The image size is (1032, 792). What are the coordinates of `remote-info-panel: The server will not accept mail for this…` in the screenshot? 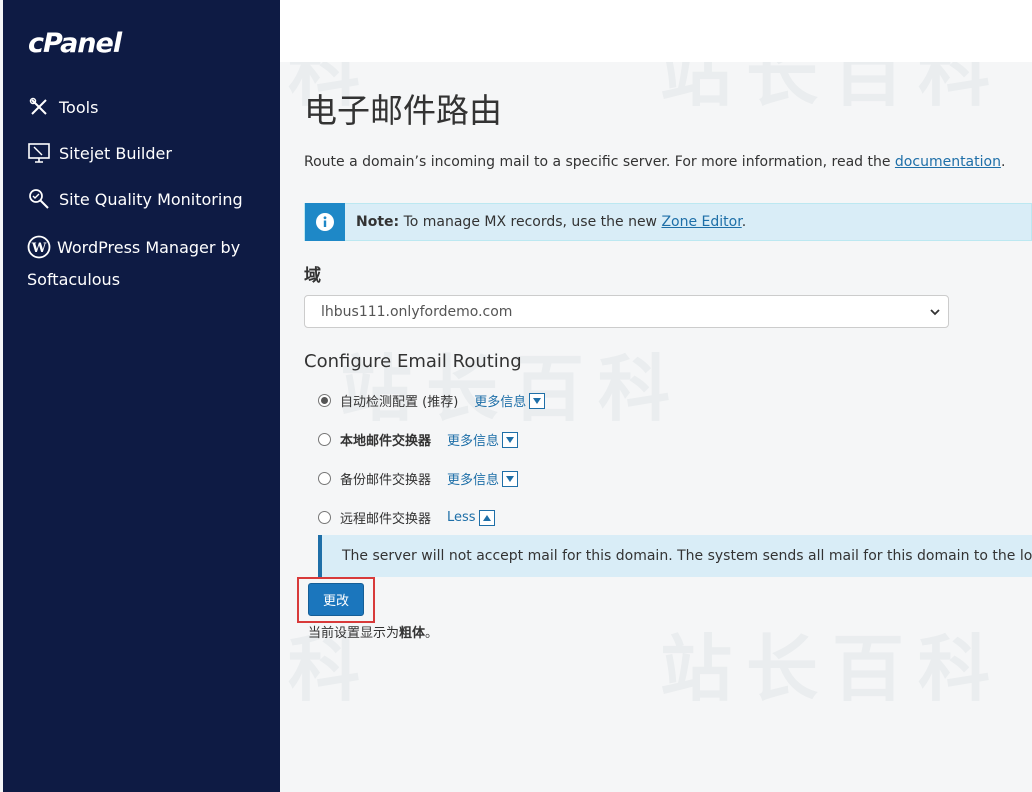 It's located at (675, 556).